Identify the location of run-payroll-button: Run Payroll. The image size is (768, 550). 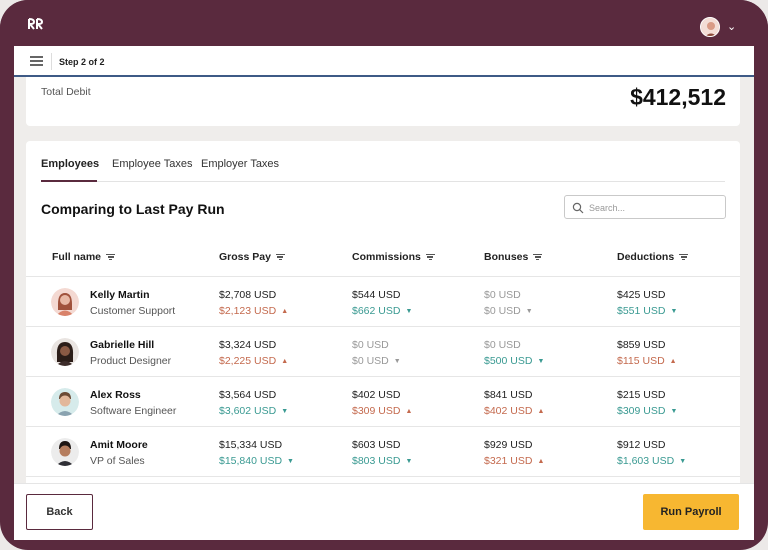
(691, 512).